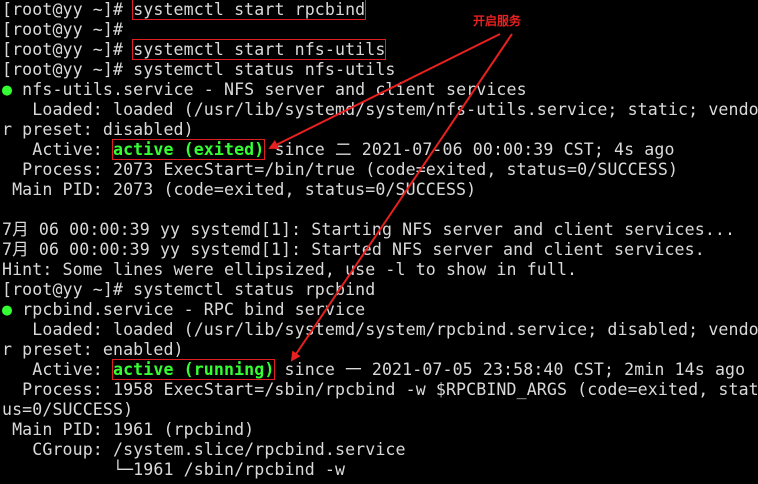 Image resolution: width=758 pixels, height=484 pixels. What do you see at coordinates (249, 10) in the screenshot?
I see `highlighted-text: systemctl start rpcbind` at bounding box center [249, 10].